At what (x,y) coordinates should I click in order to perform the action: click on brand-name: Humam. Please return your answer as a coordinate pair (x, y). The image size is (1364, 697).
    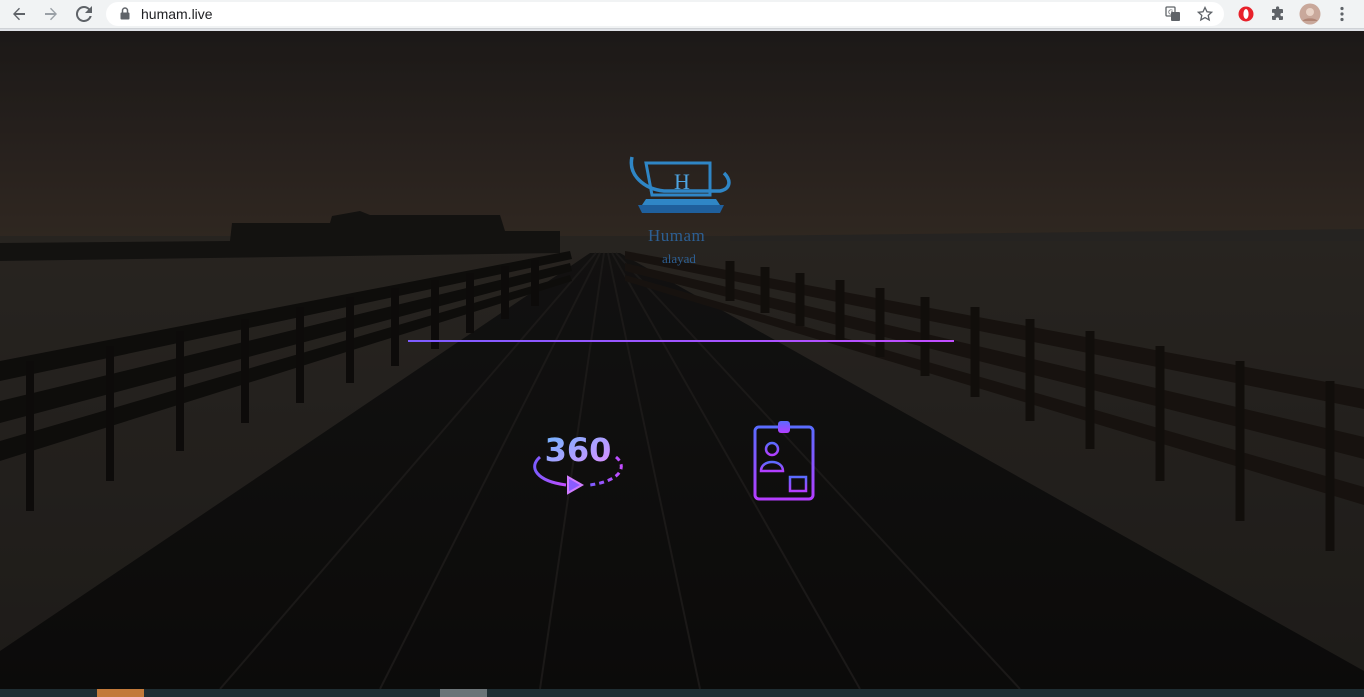
    Looking at the image, I should click on (677, 235).